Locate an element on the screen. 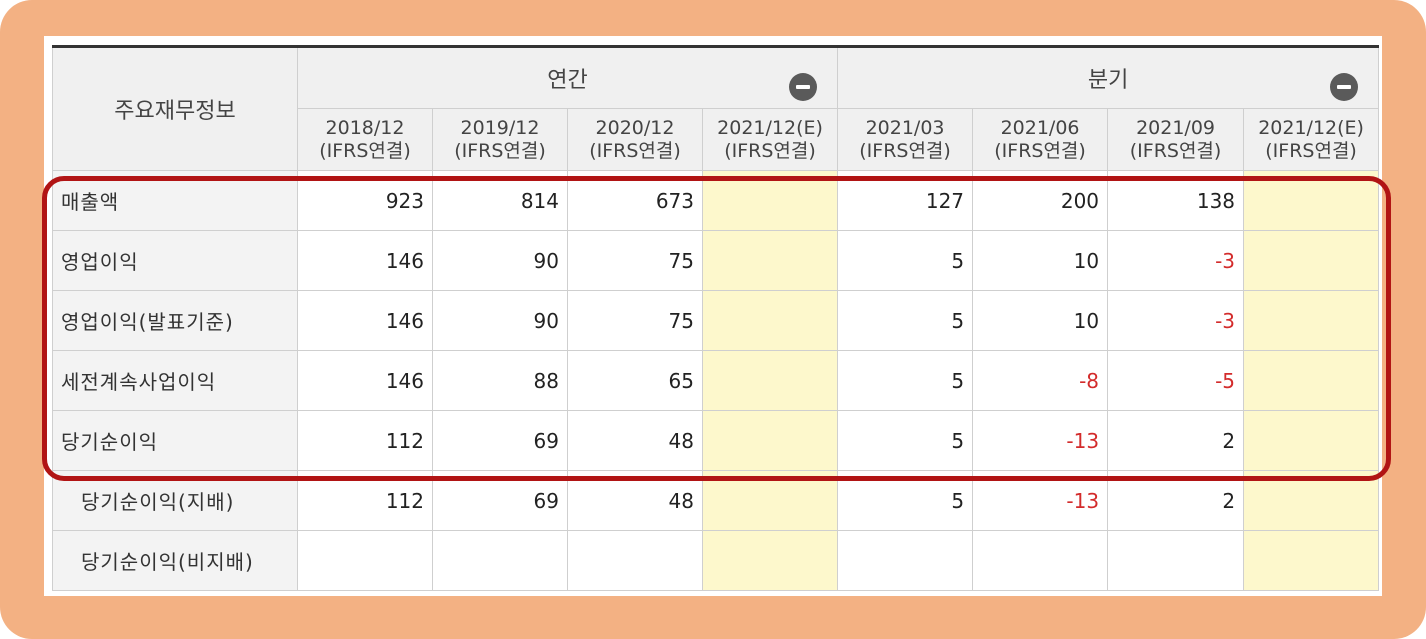 This screenshot has height=639, width=1426. value-cell: 814 is located at coordinates (500, 200).